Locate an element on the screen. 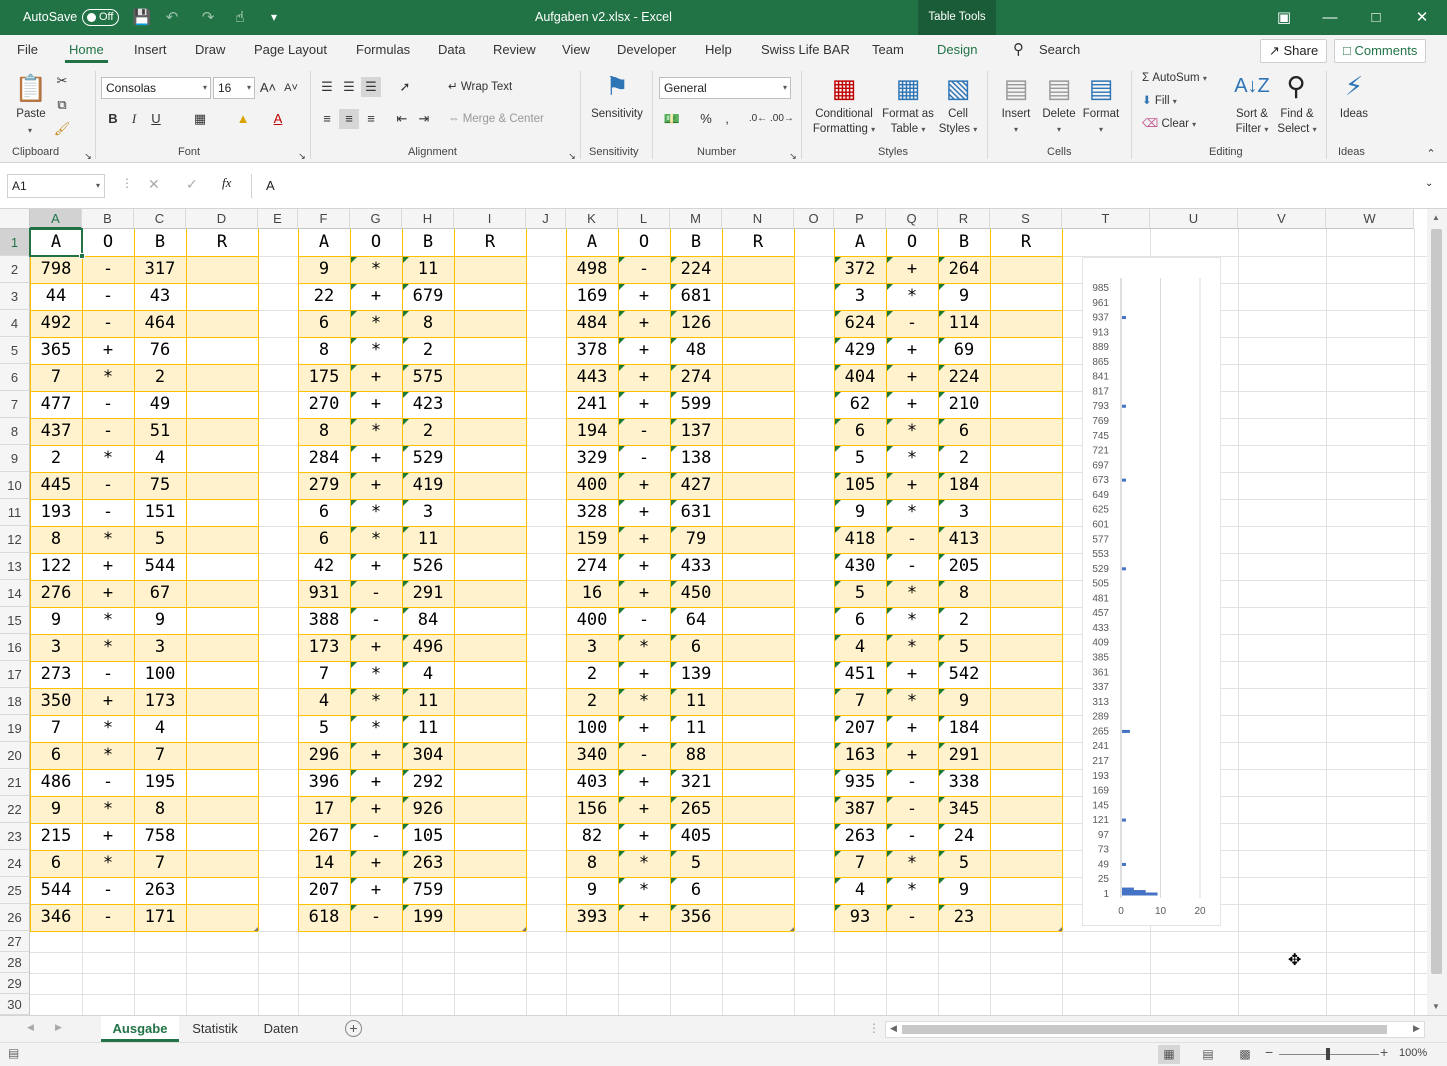 Image resolution: width=1447 pixels, height=1066 pixels. merge-center-button: ⇔ Merge & Center is located at coordinates (496, 119).